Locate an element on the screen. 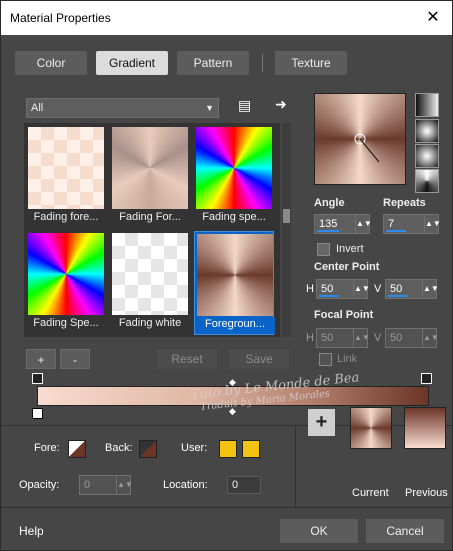  divider is located at coordinates (295, 466).